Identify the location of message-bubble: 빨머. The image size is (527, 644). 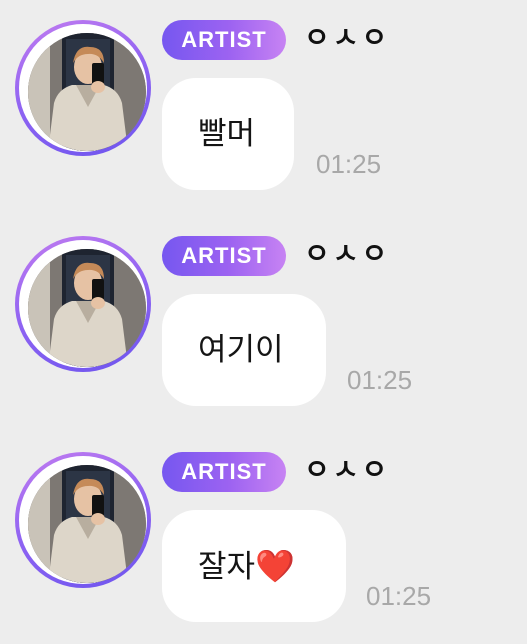
(228, 134).